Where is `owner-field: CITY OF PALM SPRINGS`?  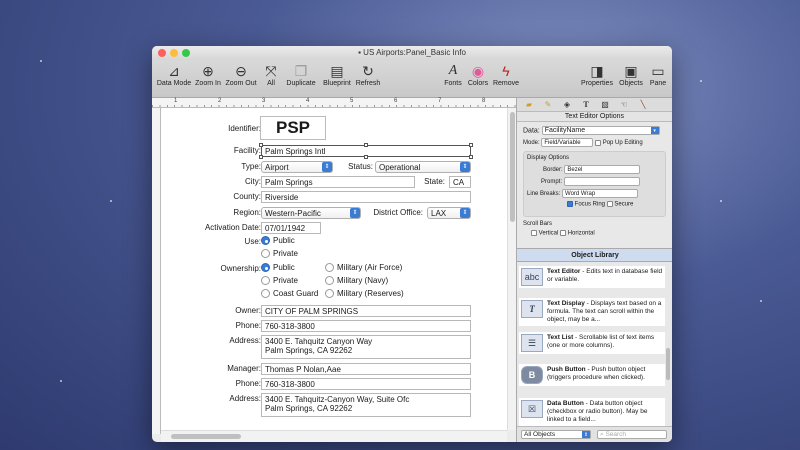
owner-field: CITY OF PALM SPRINGS is located at coordinates (366, 311).